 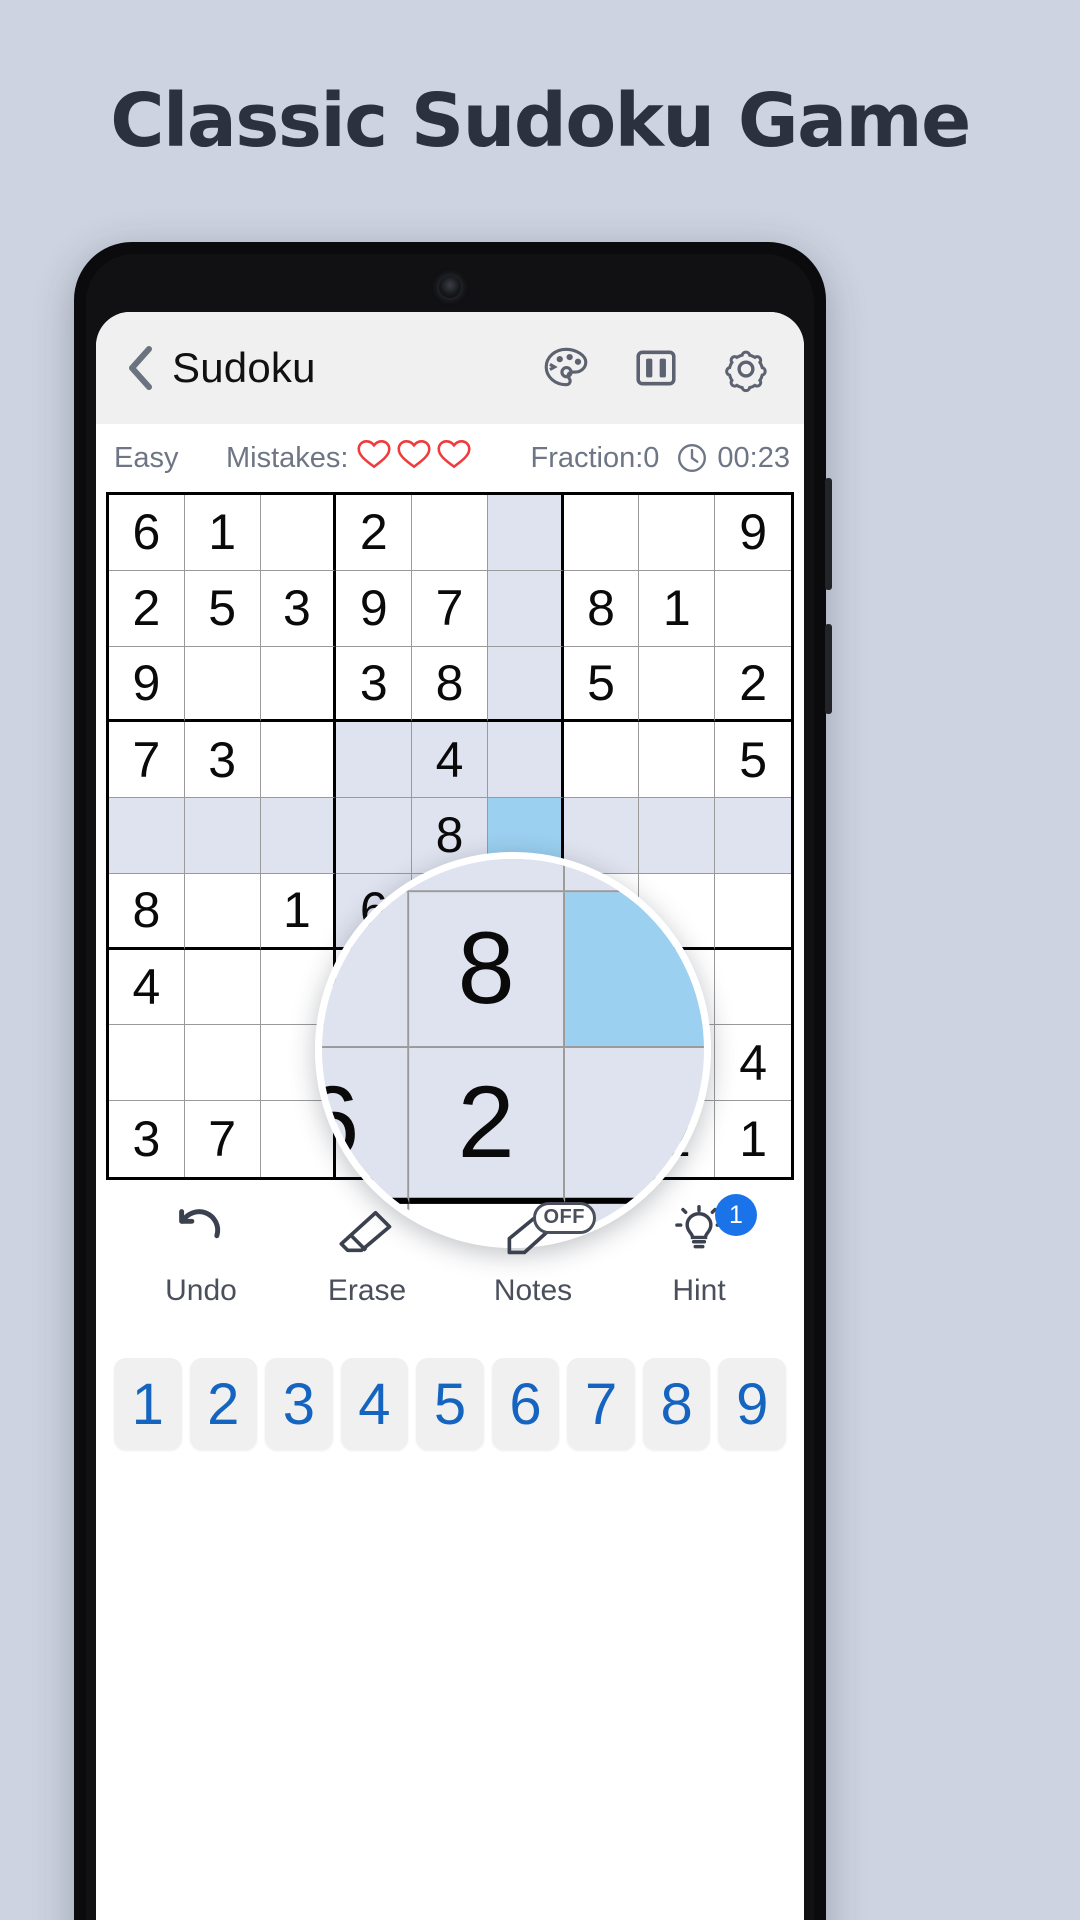 I want to click on sudoku-cell-r8c5: 3, so click(x=450, y=1063).